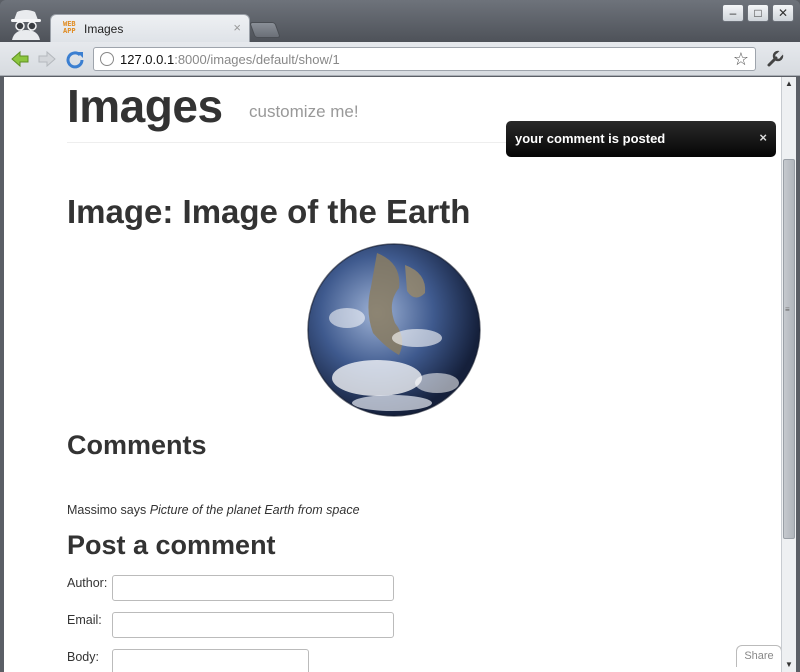 Image resolution: width=800 pixels, height=672 pixels. Describe the element at coordinates (789, 349) in the screenshot. I see `scrollbar-thumb` at that location.